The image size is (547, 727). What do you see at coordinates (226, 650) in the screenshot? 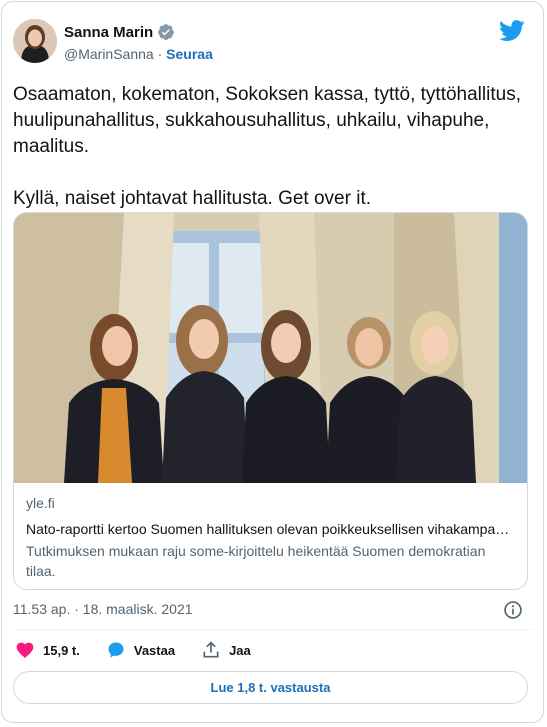
I see `share-button: Jaa` at bounding box center [226, 650].